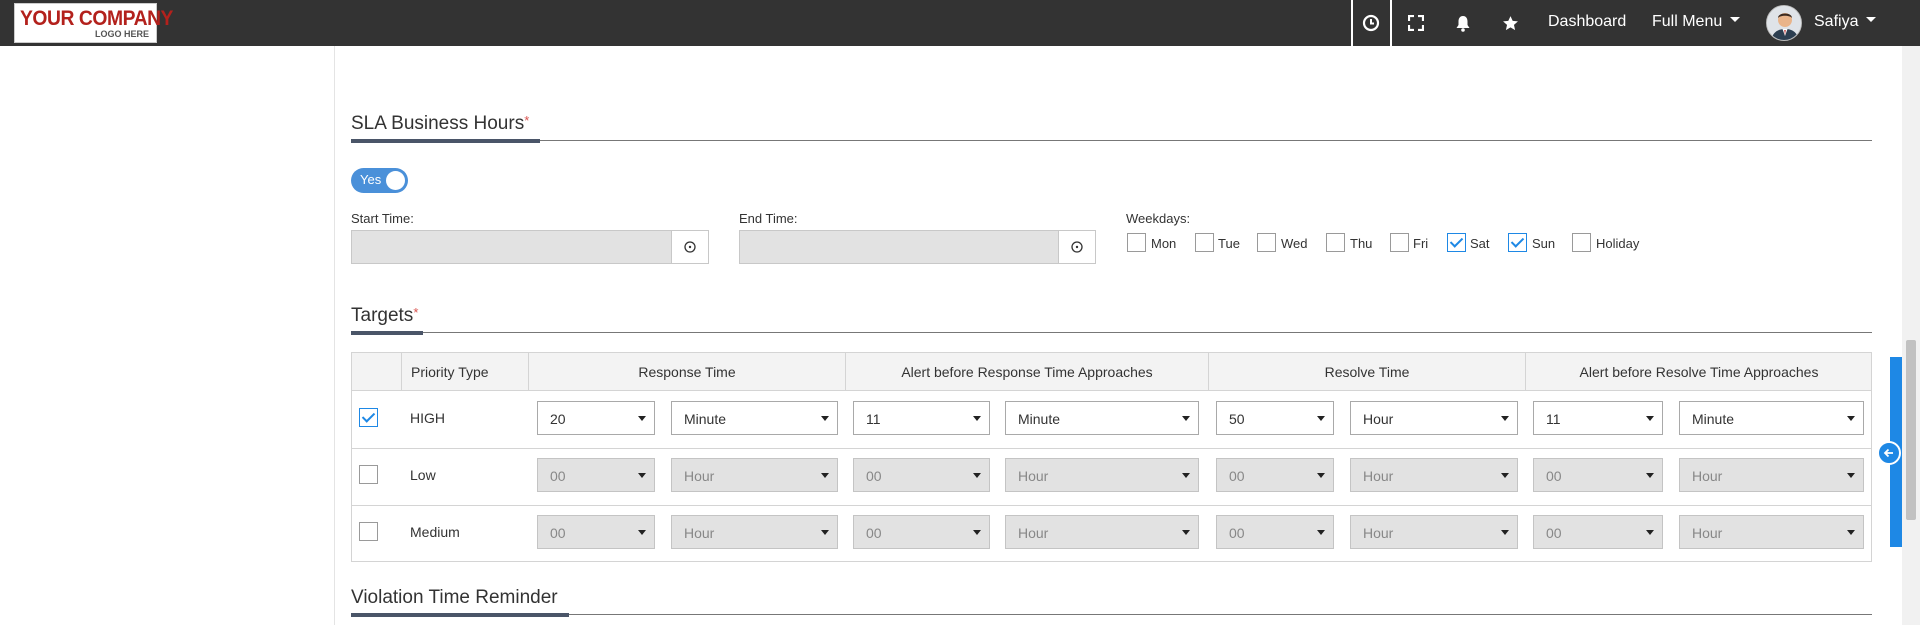 This screenshot has width=1920, height=625. Describe the element at coordinates (1845, 22) in the screenshot. I see `user-menu-dropdown: Safiya` at that location.